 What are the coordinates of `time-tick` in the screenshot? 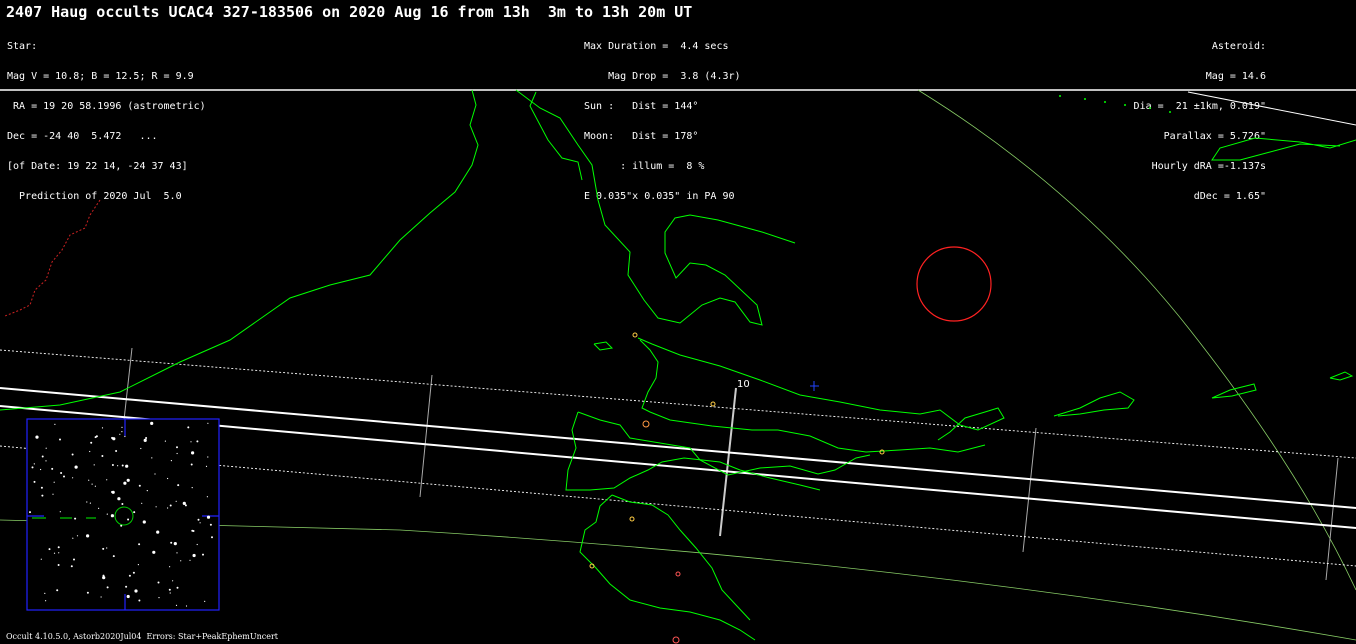 It's located at (1029, 490).